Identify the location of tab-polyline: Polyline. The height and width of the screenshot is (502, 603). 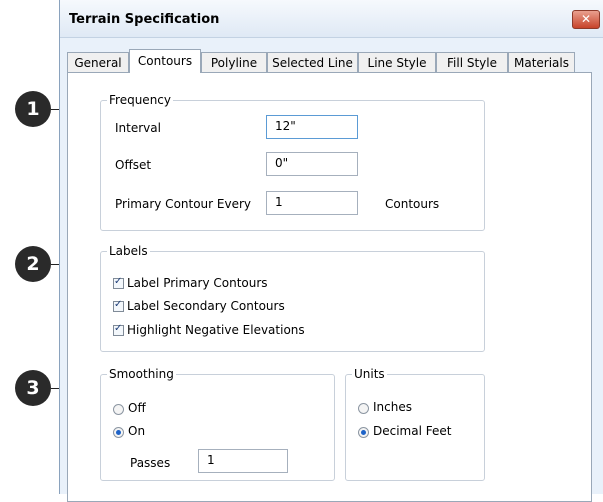
(234, 62).